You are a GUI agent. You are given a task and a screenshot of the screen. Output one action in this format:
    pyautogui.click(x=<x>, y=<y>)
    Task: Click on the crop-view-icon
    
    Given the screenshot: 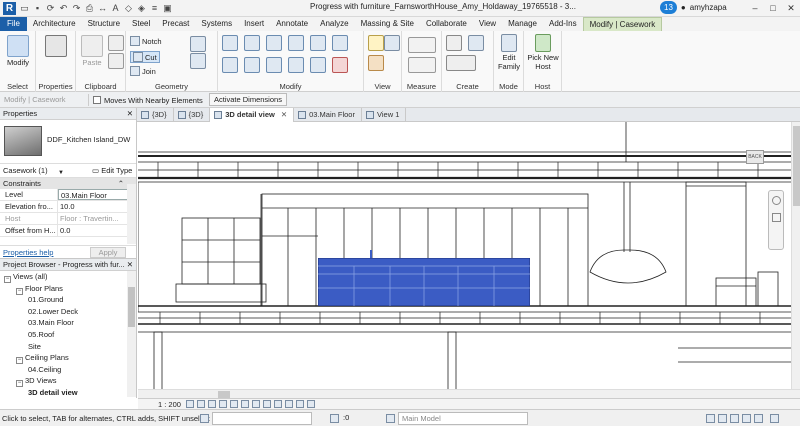 What is the action you would take?
    pyautogui.click(x=245, y=404)
    